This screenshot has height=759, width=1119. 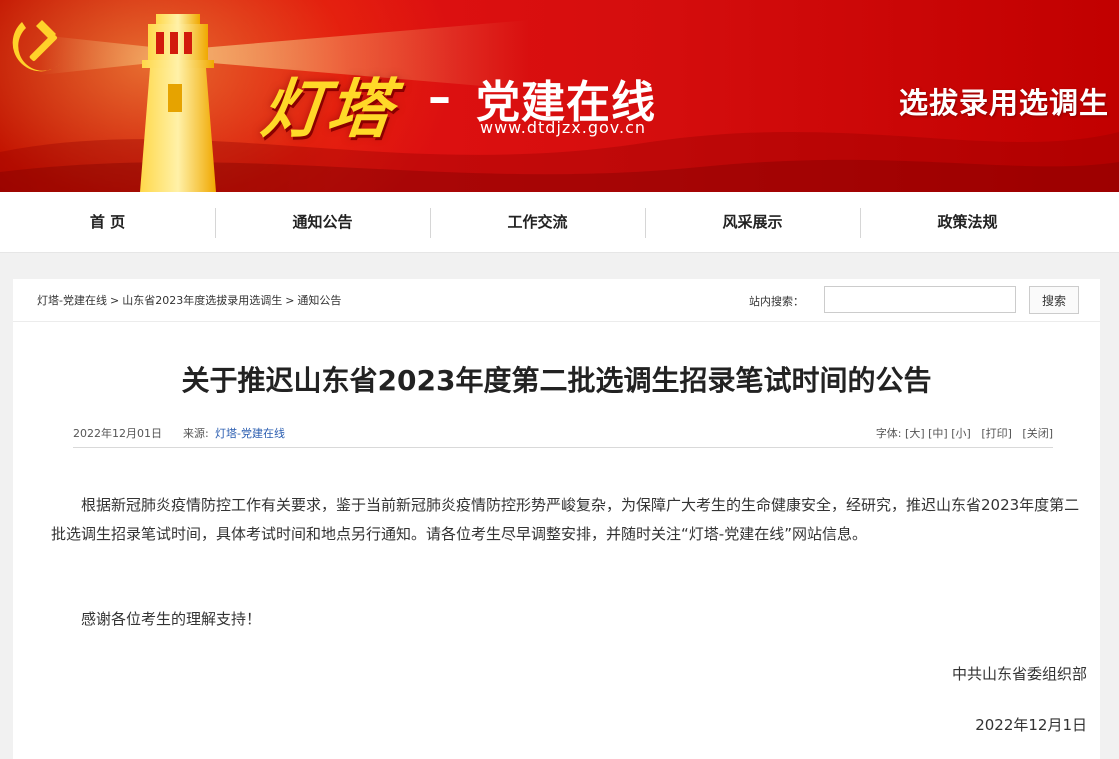 What do you see at coordinates (1019, 674) in the screenshot?
I see `signature-org: 中共山东省委组织部` at bounding box center [1019, 674].